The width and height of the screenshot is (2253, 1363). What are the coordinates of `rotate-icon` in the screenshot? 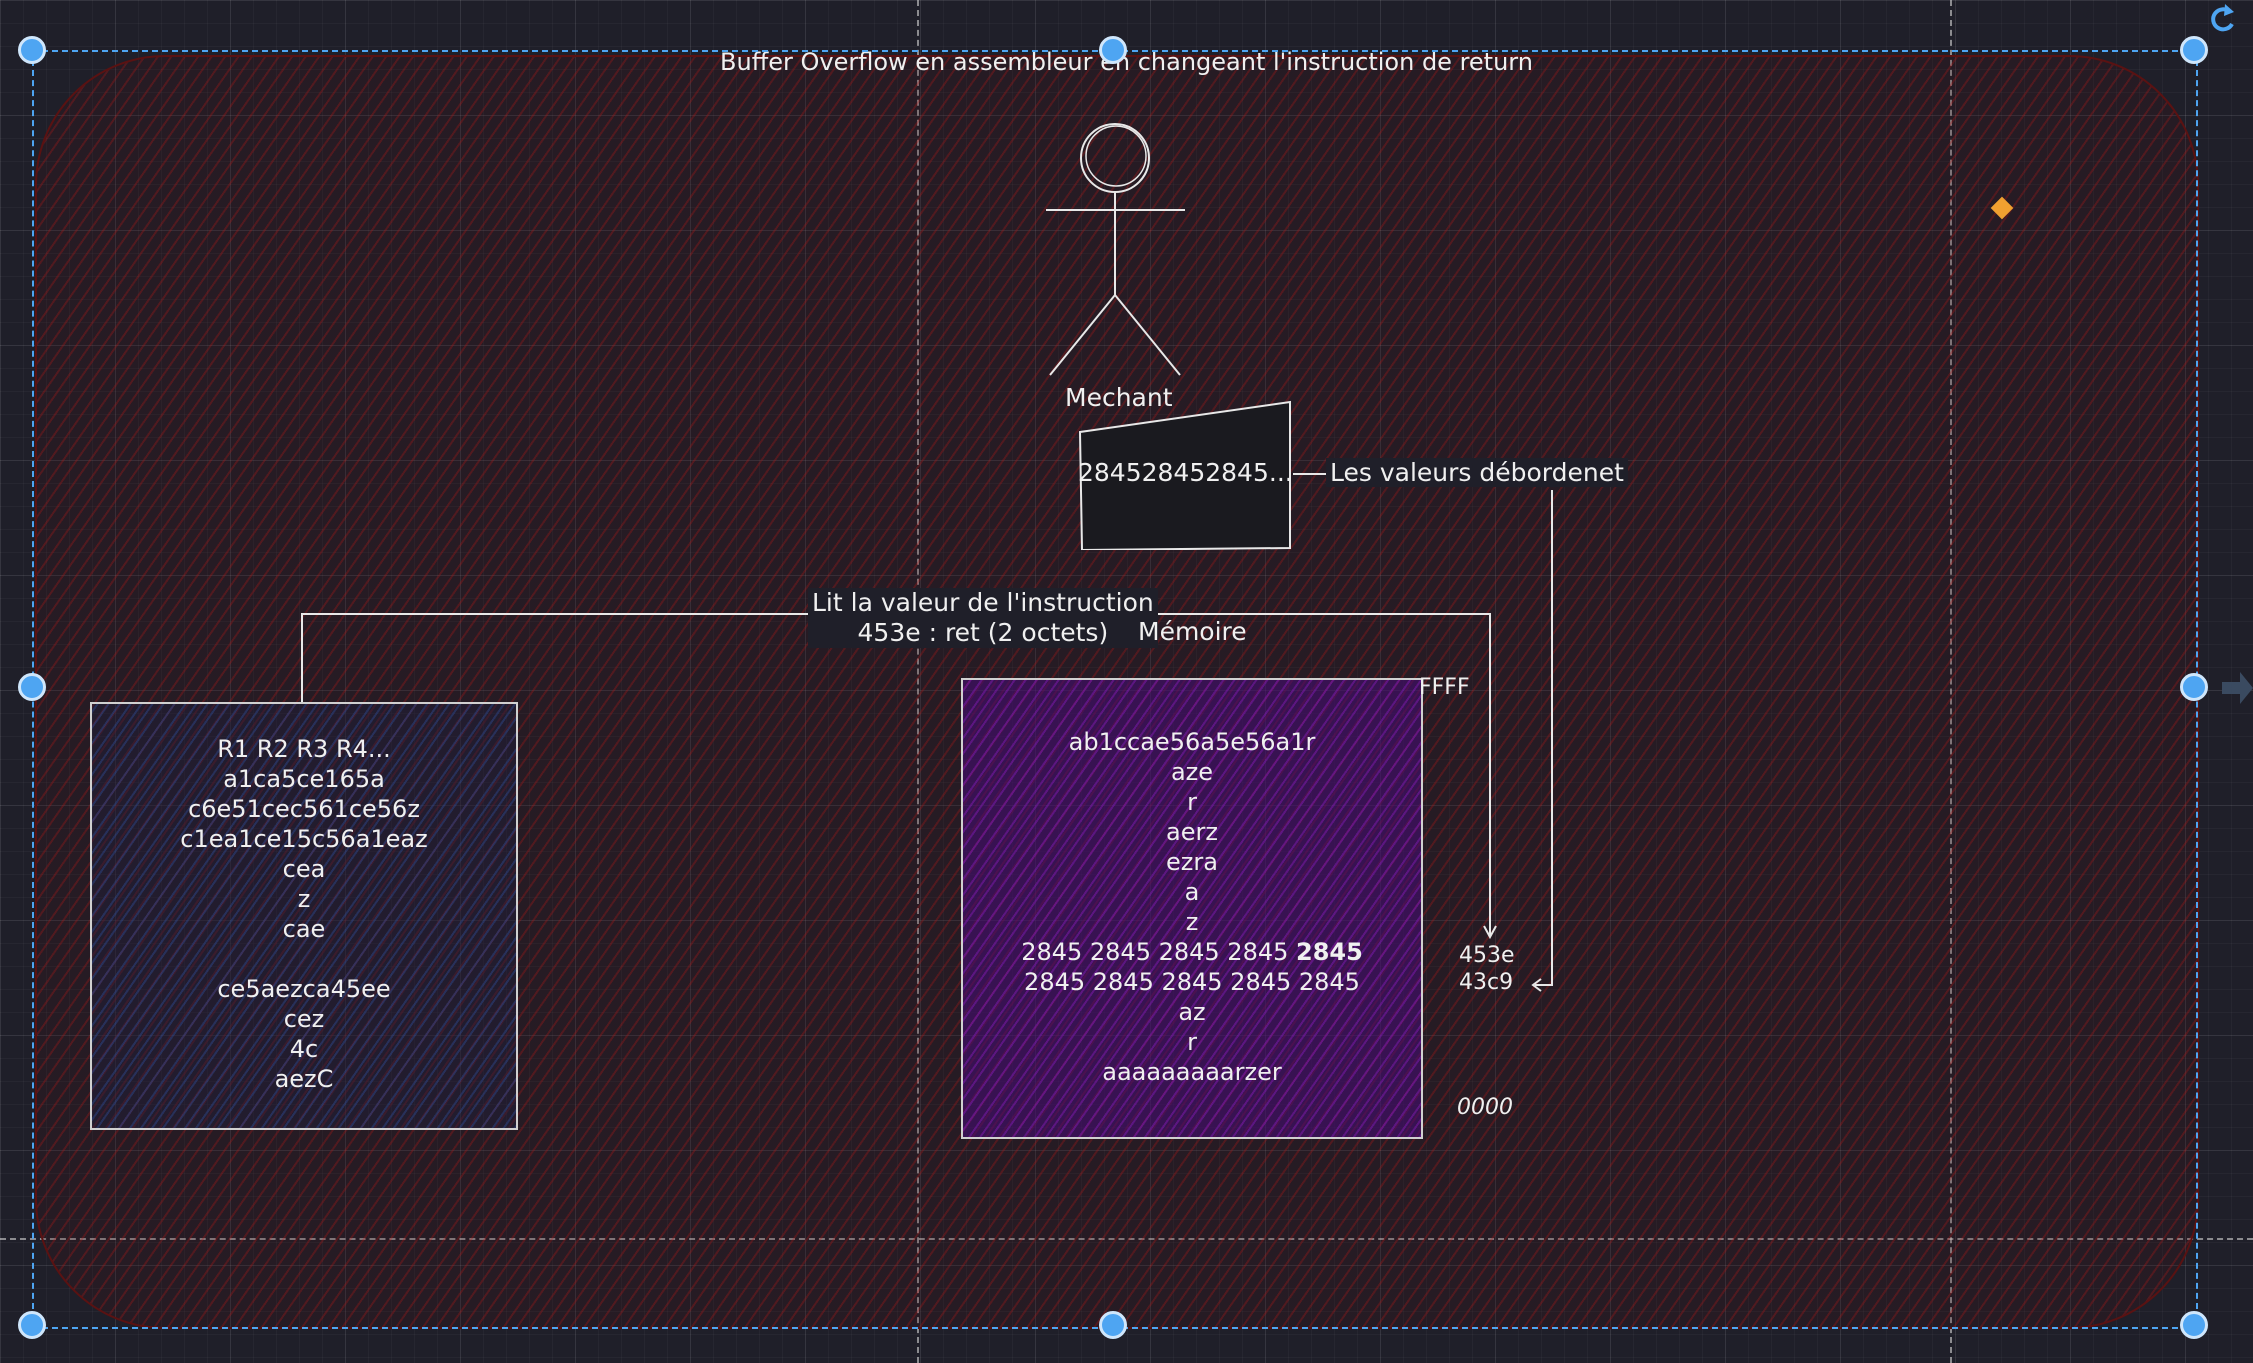 It's located at (2223, 19).